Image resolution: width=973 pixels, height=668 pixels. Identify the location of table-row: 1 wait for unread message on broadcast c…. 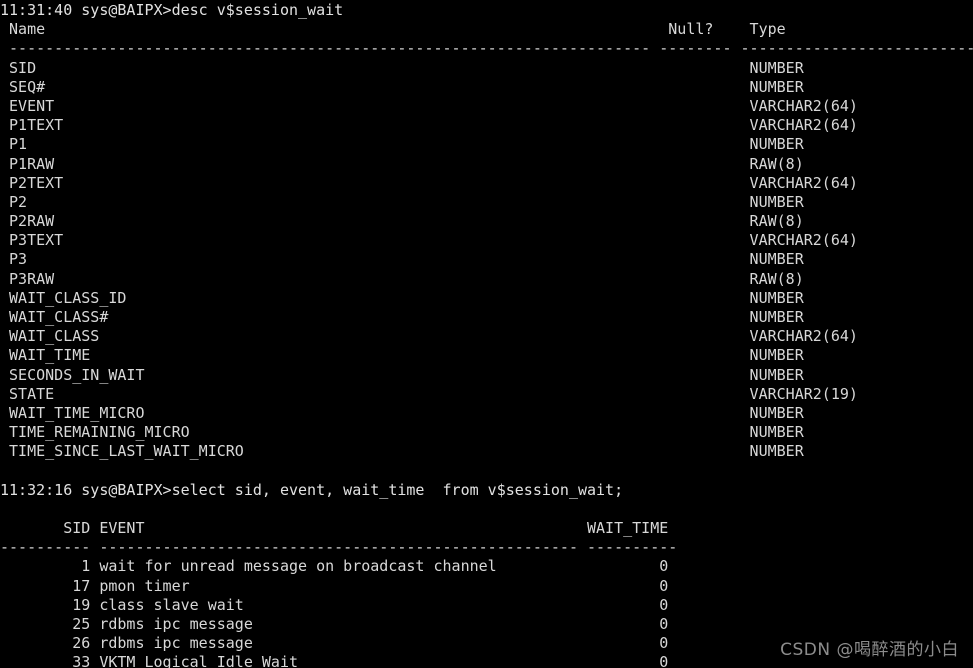
(334, 566).